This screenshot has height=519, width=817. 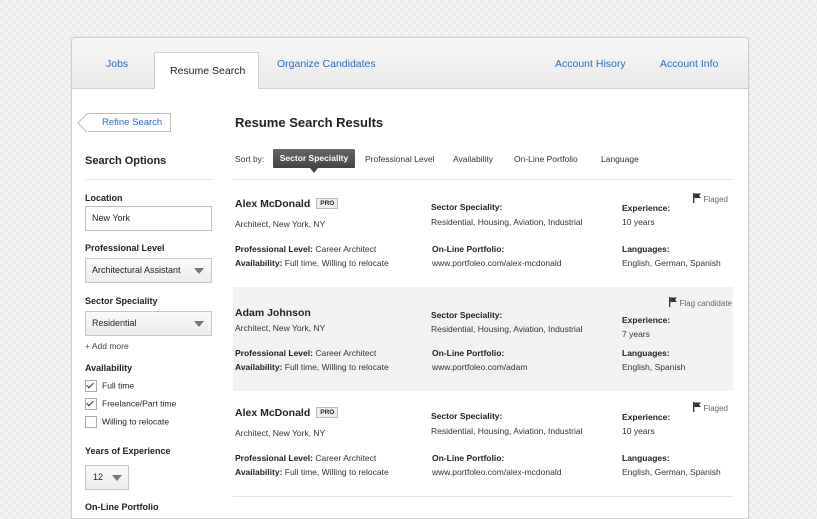 What do you see at coordinates (114, 323) in the screenshot?
I see `sector-speciality-value: Residential` at bounding box center [114, 323].